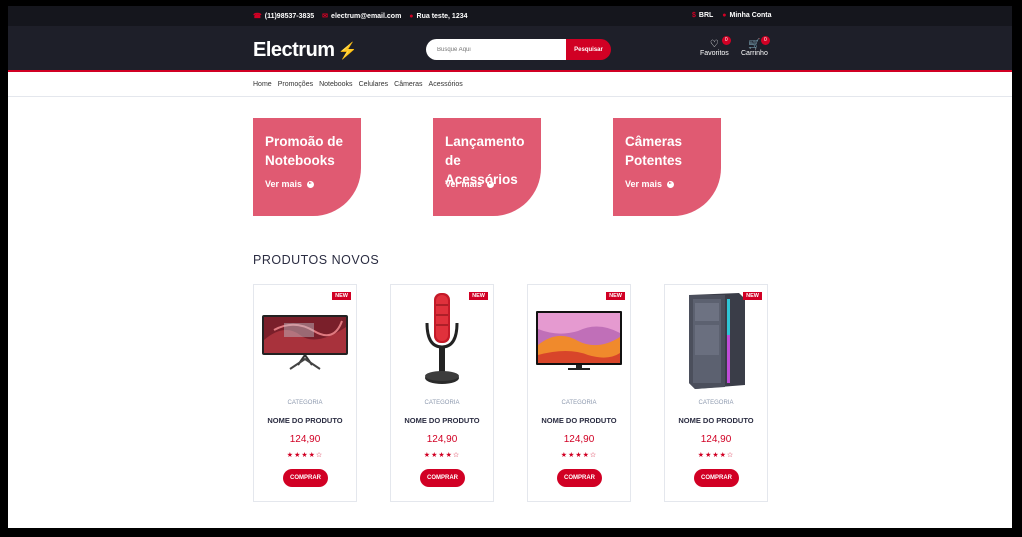  What do you see at coordinates (366, 16) in the screenshot?
I see `email-text: electrum@email.com` at bounding box center [366, 16].